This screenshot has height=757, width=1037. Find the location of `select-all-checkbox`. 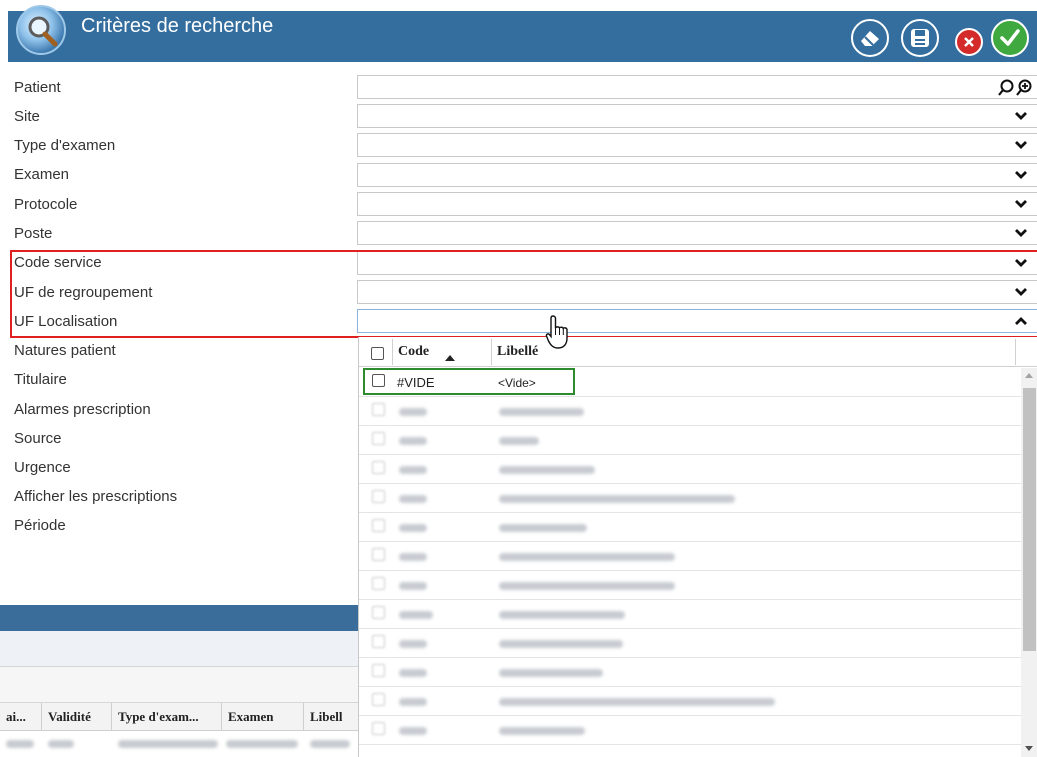

select-all-checkbox is located at coordinates (377, 353).